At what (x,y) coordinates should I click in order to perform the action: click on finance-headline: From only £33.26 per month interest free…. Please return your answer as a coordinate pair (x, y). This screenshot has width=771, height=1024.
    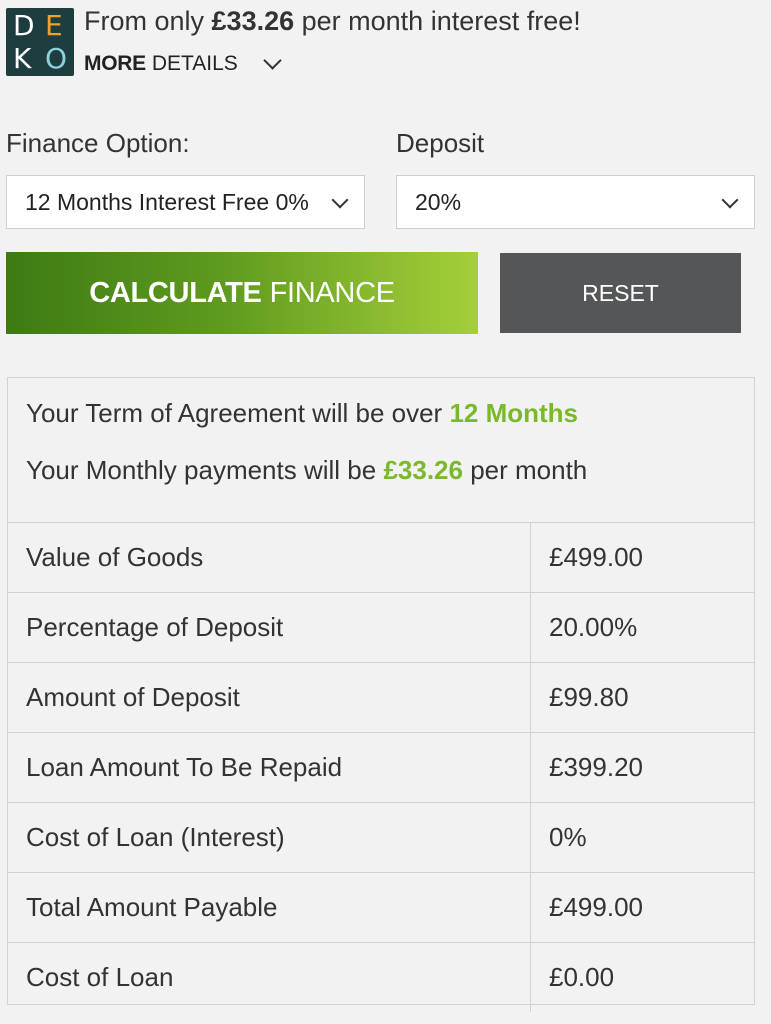
    Looking at the image, I should click on (332, 21).